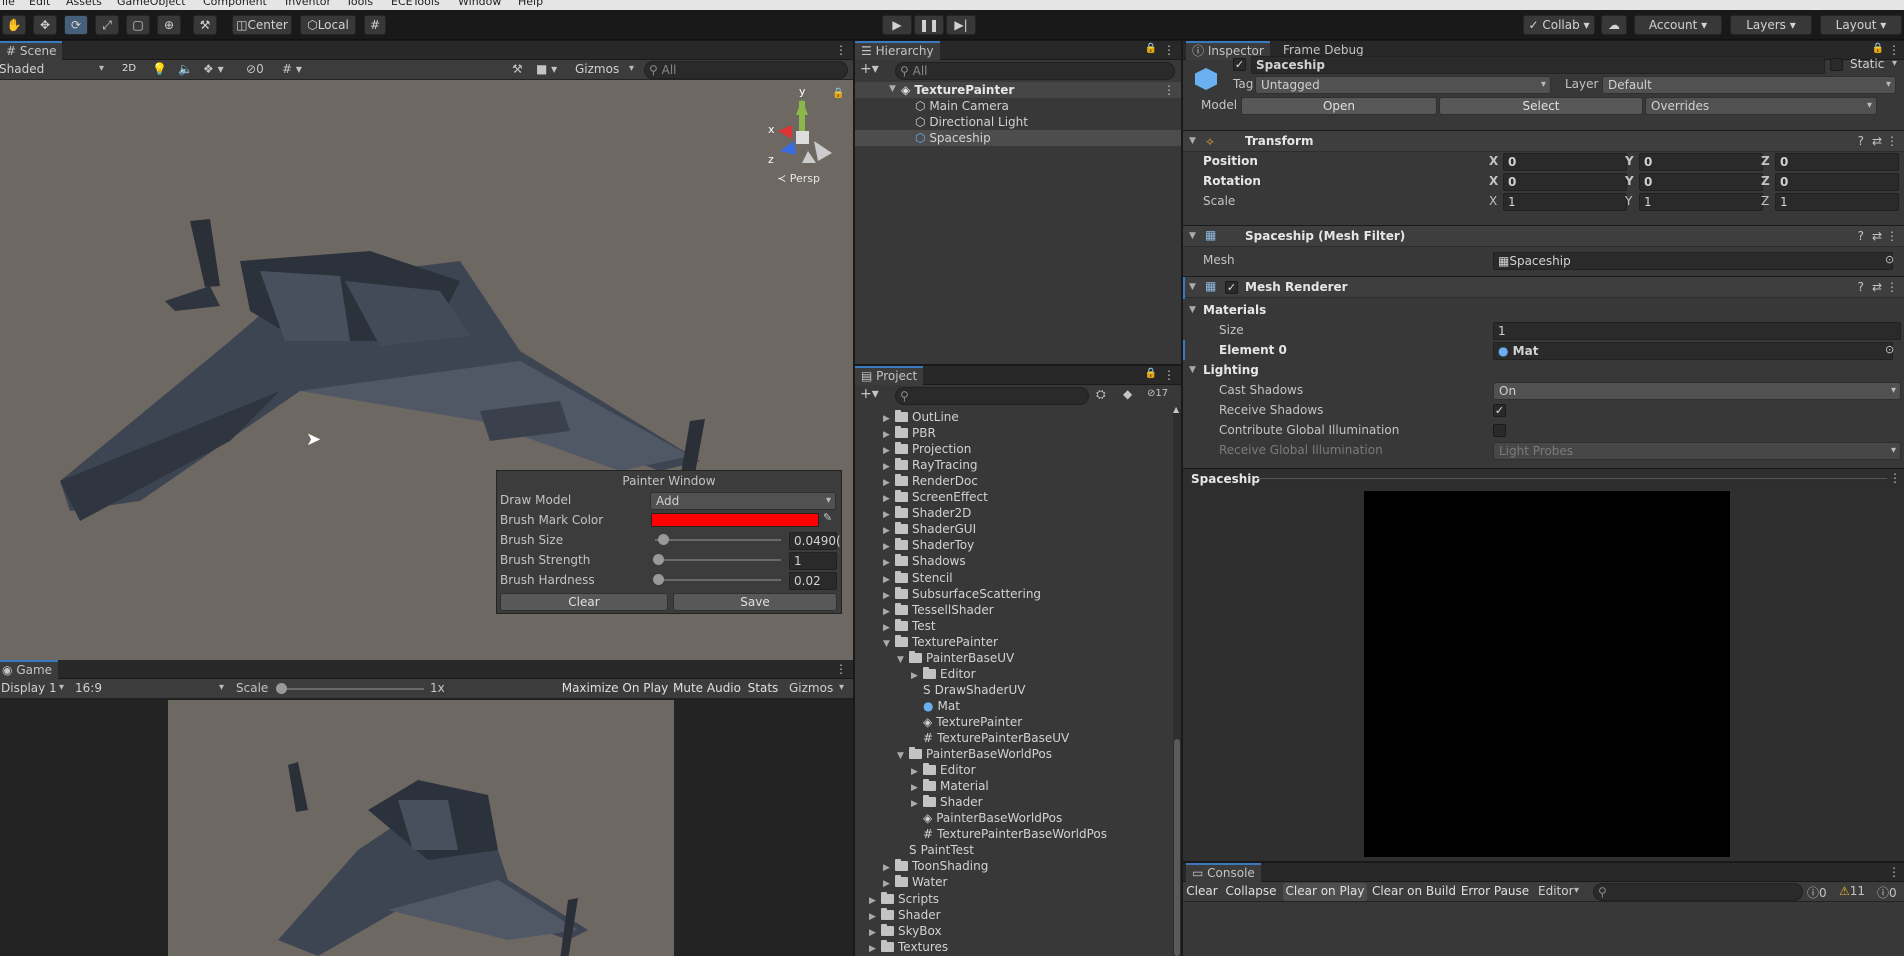  I want to click on cloud-button: ☁, so click(1614, 25).